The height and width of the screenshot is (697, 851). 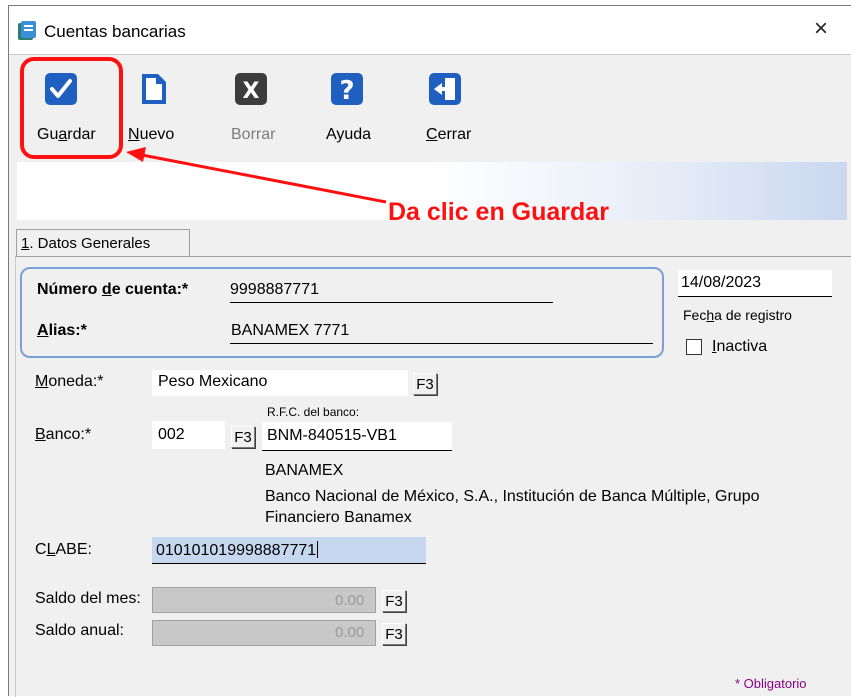 I want to click on text-cursor, so click(x=318, y=549).